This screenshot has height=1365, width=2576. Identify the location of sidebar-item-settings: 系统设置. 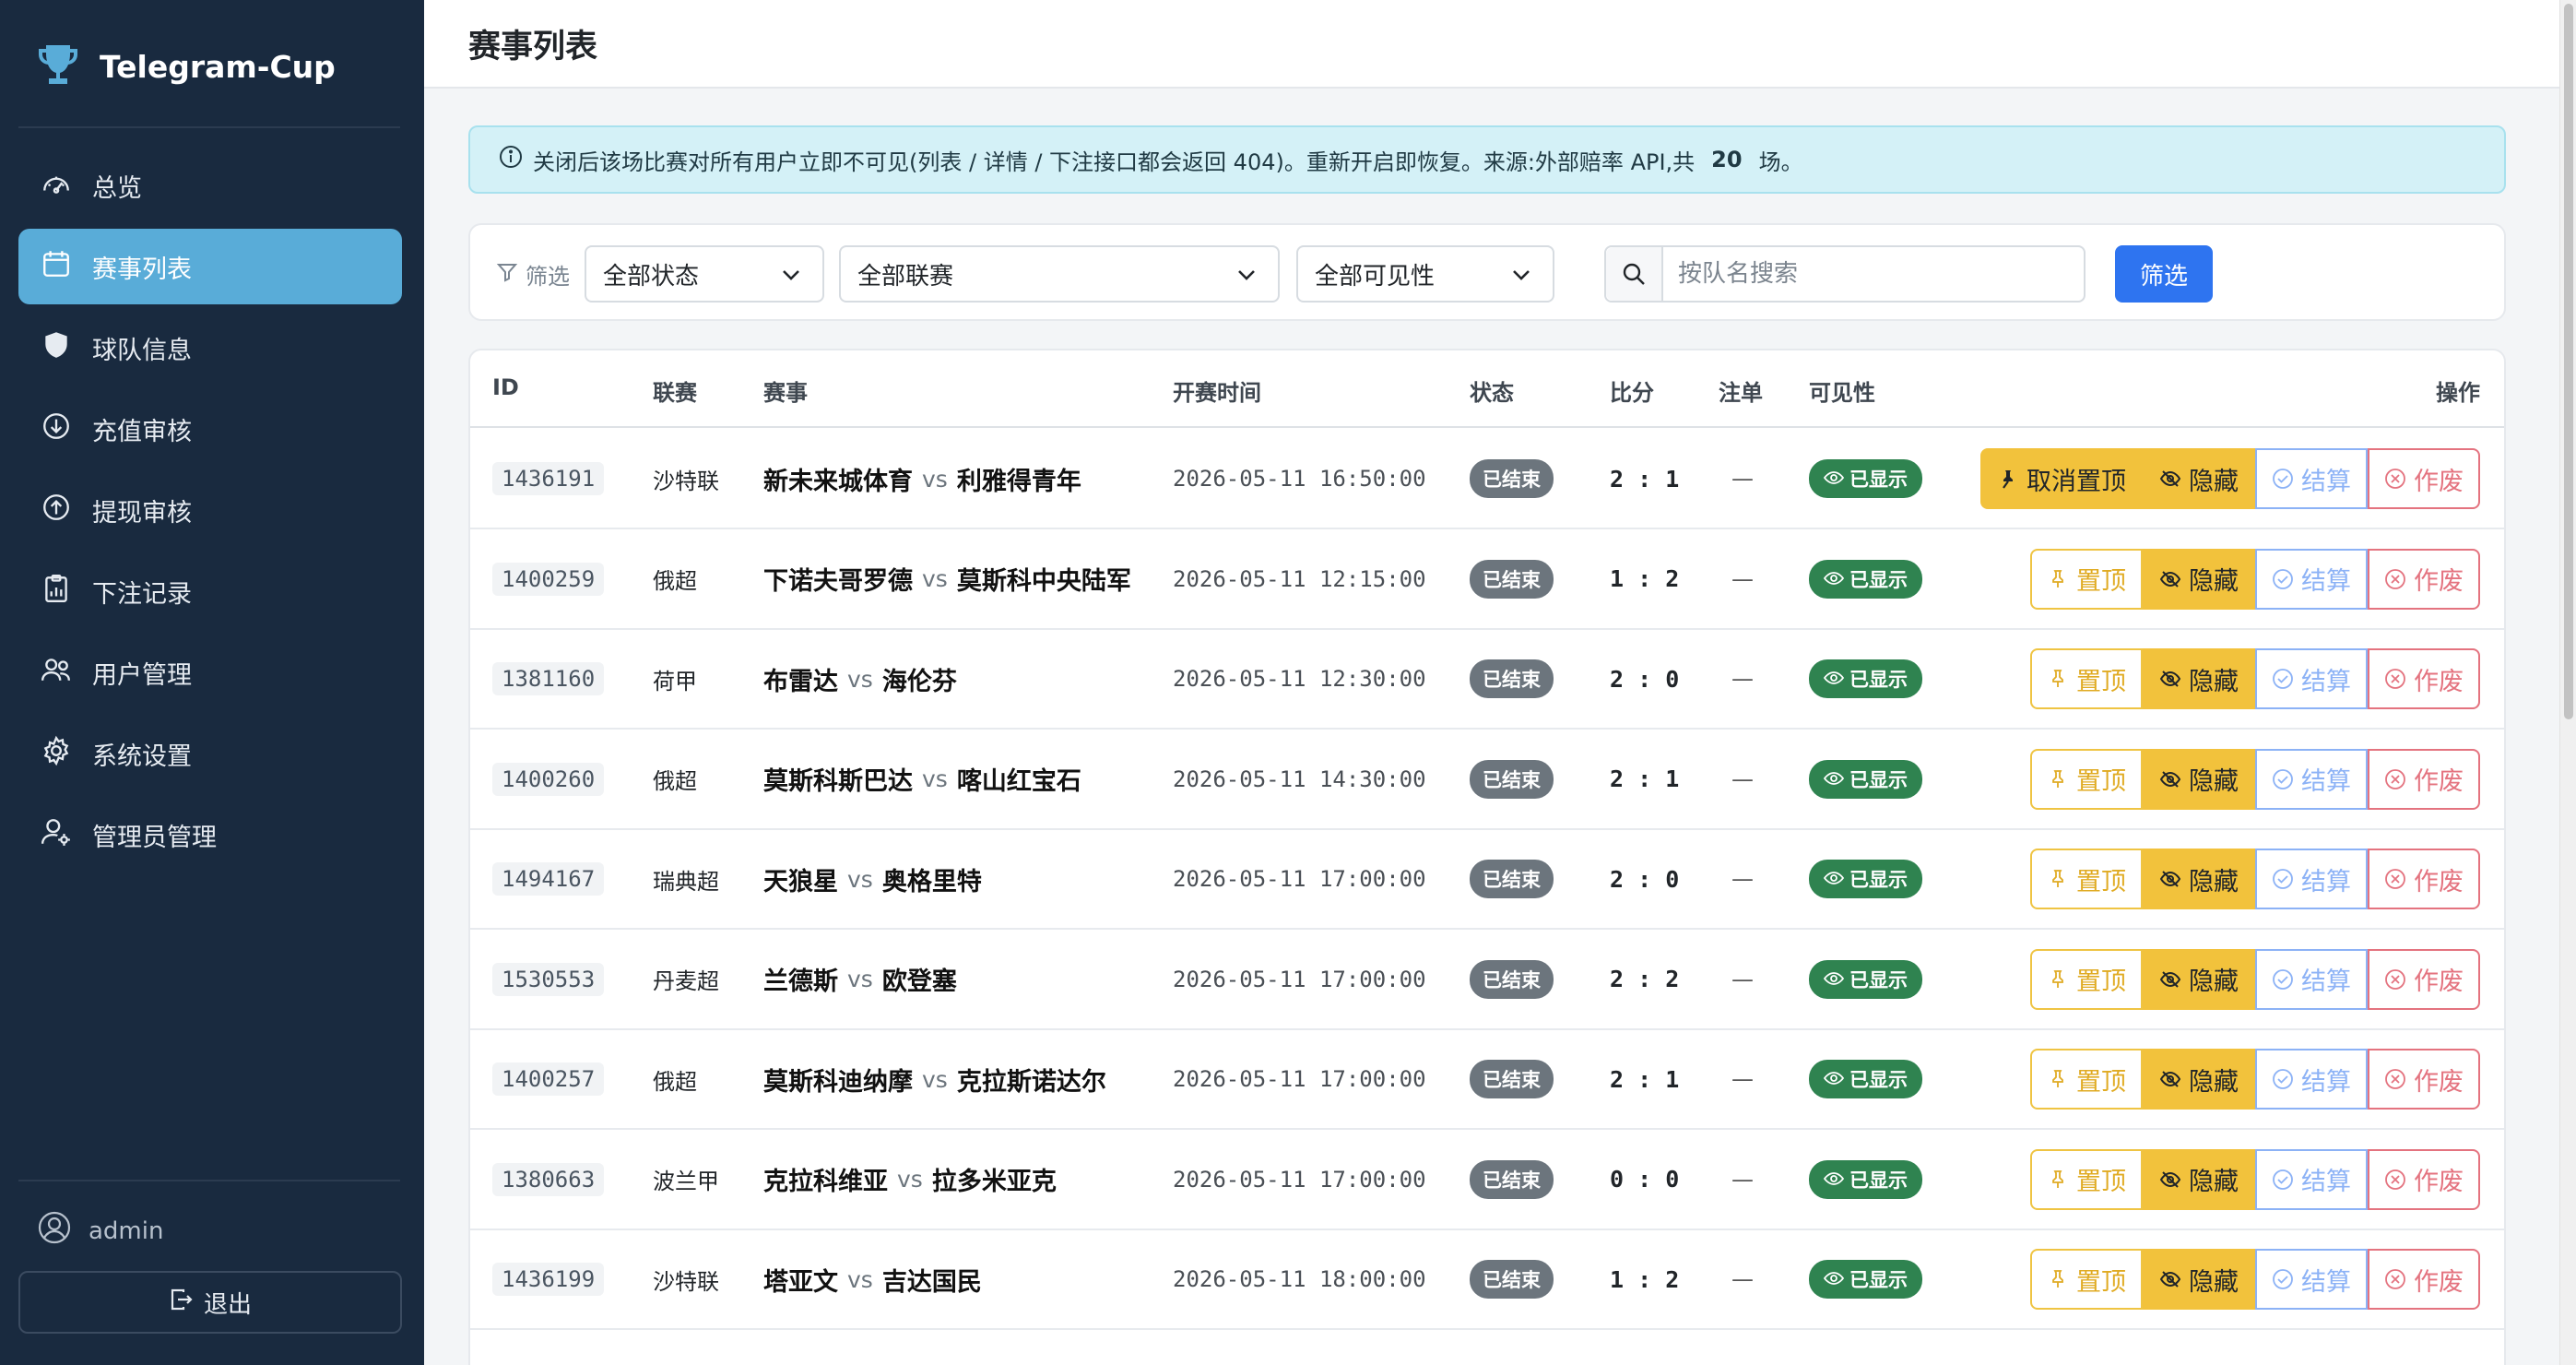
(210, 753).